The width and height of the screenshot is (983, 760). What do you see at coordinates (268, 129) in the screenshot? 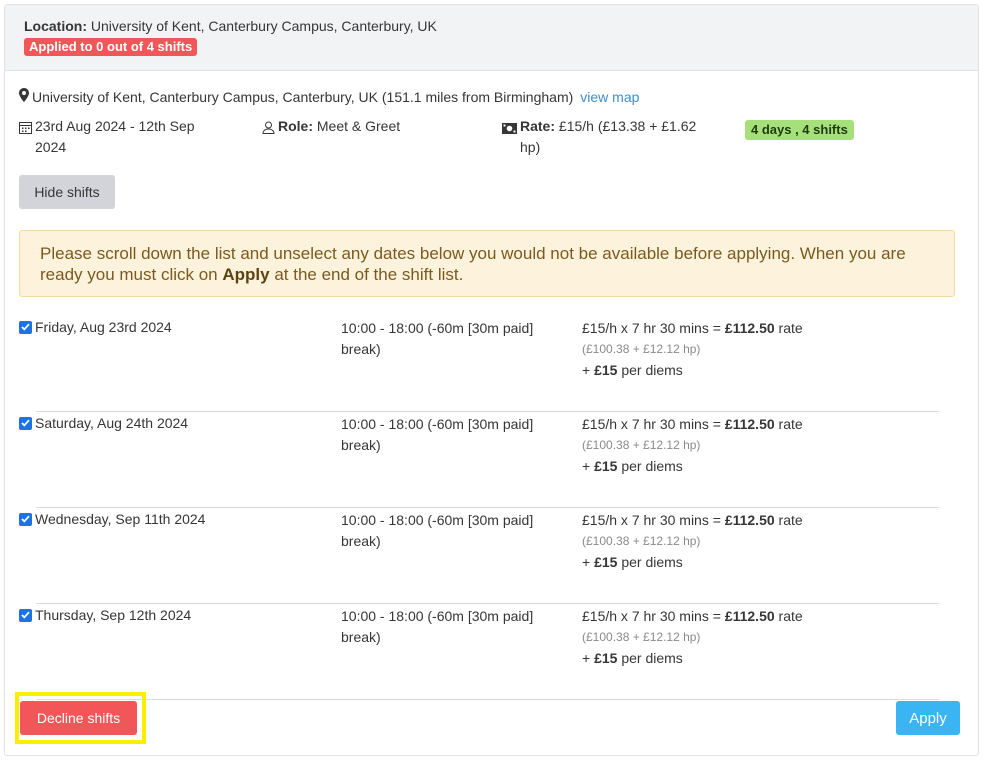
I see `user-icon` at bounding box center [268, 129].